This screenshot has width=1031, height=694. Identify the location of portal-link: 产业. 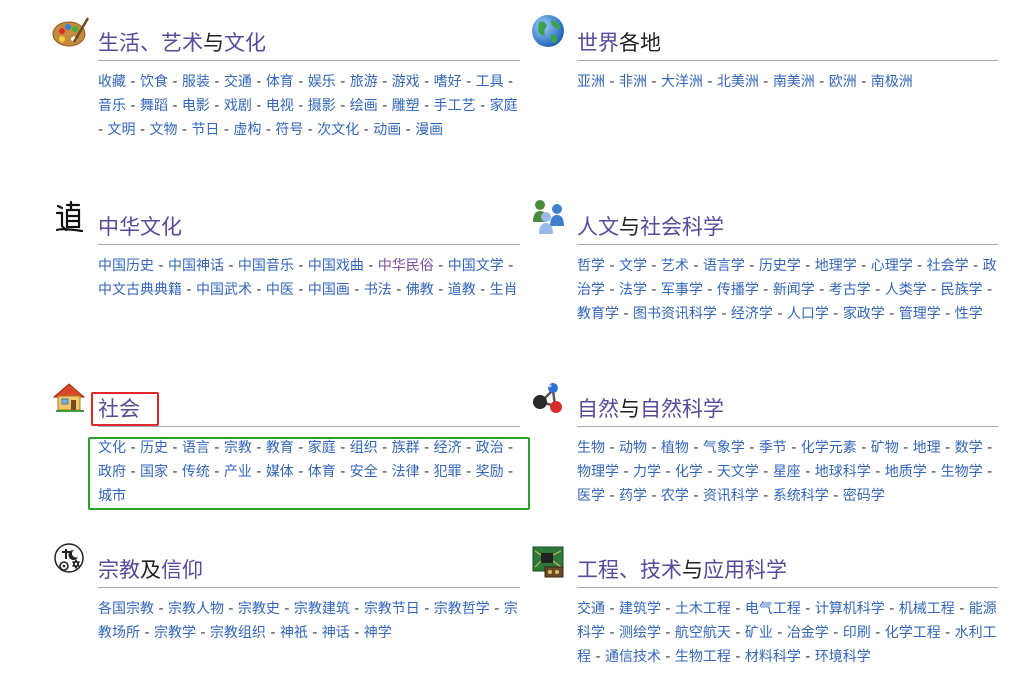
(238, 472).